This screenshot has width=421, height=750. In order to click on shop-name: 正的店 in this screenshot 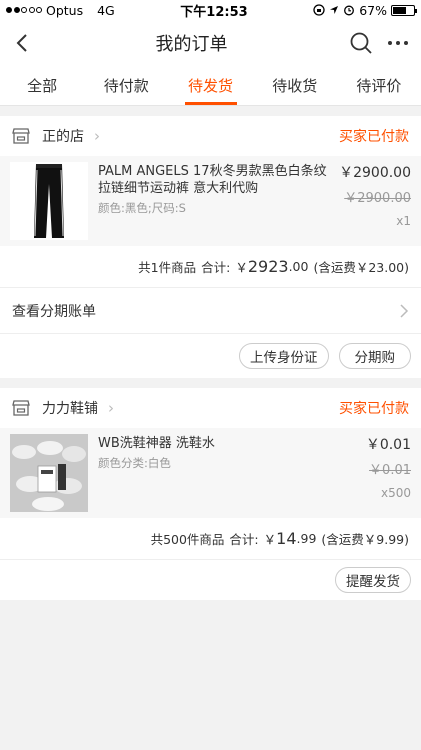, I will do `click(63, 137)`.